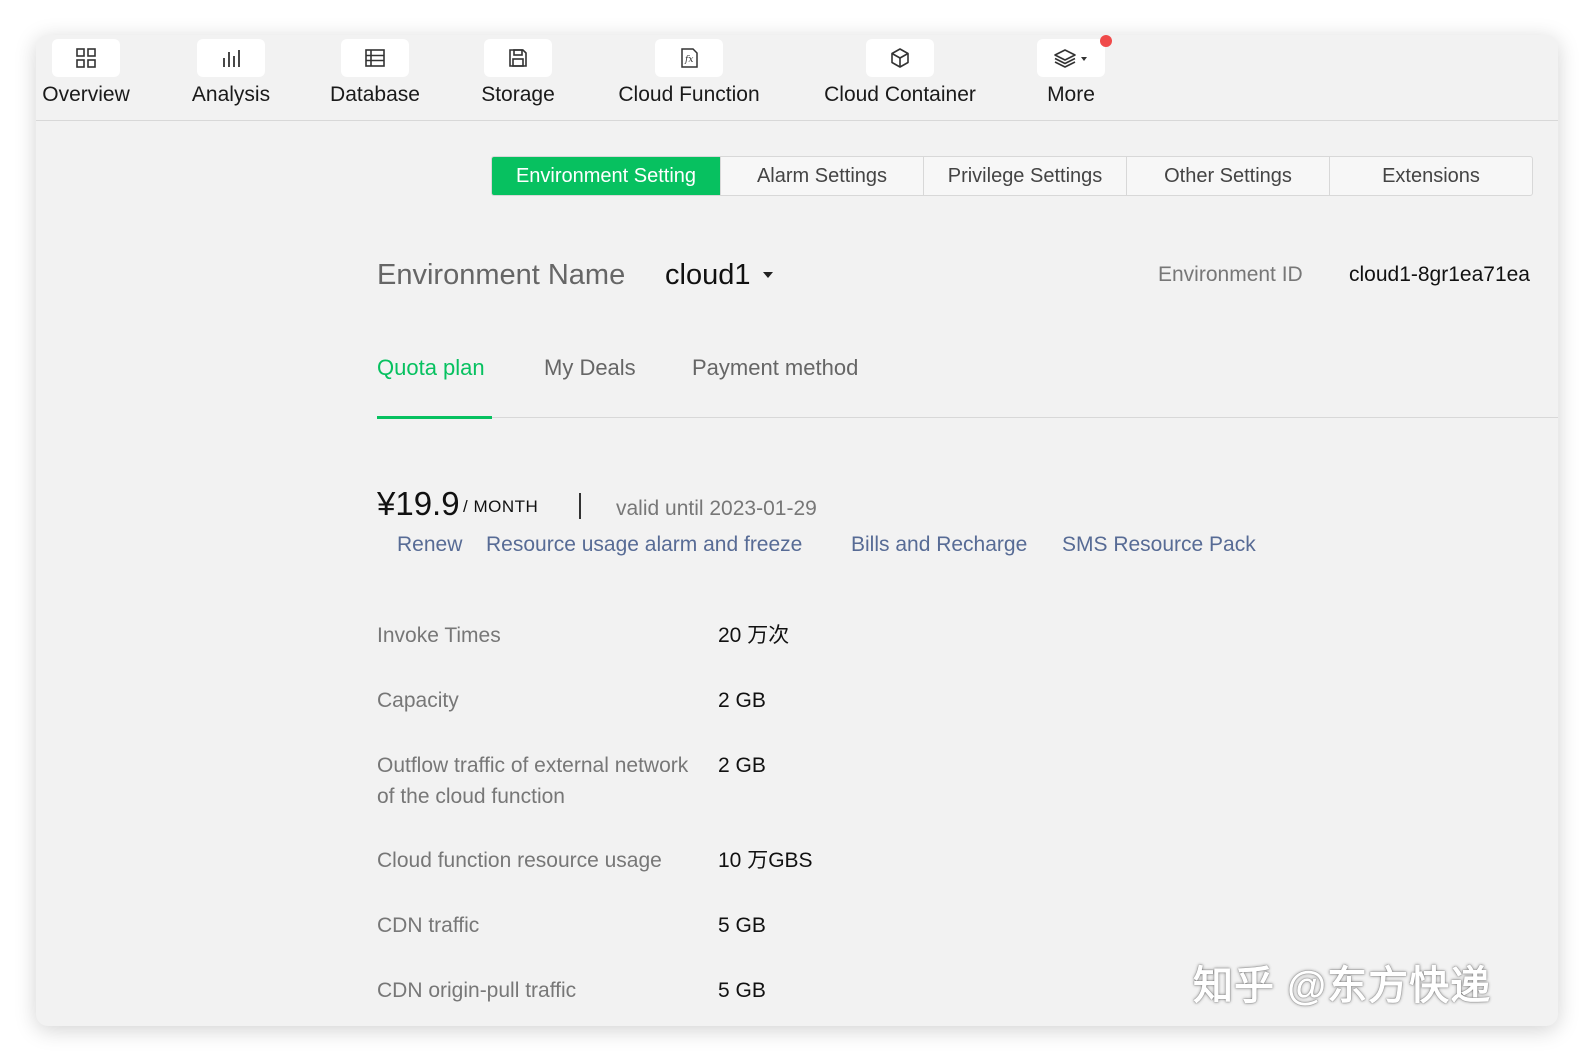 Image resolution: width=1594 pixels, height=1060 pixels. What do you see at coordinates (1430, 176) in the screenshot?
I see `tab-extensions: Extensions` at bounding box center [1430, 176].